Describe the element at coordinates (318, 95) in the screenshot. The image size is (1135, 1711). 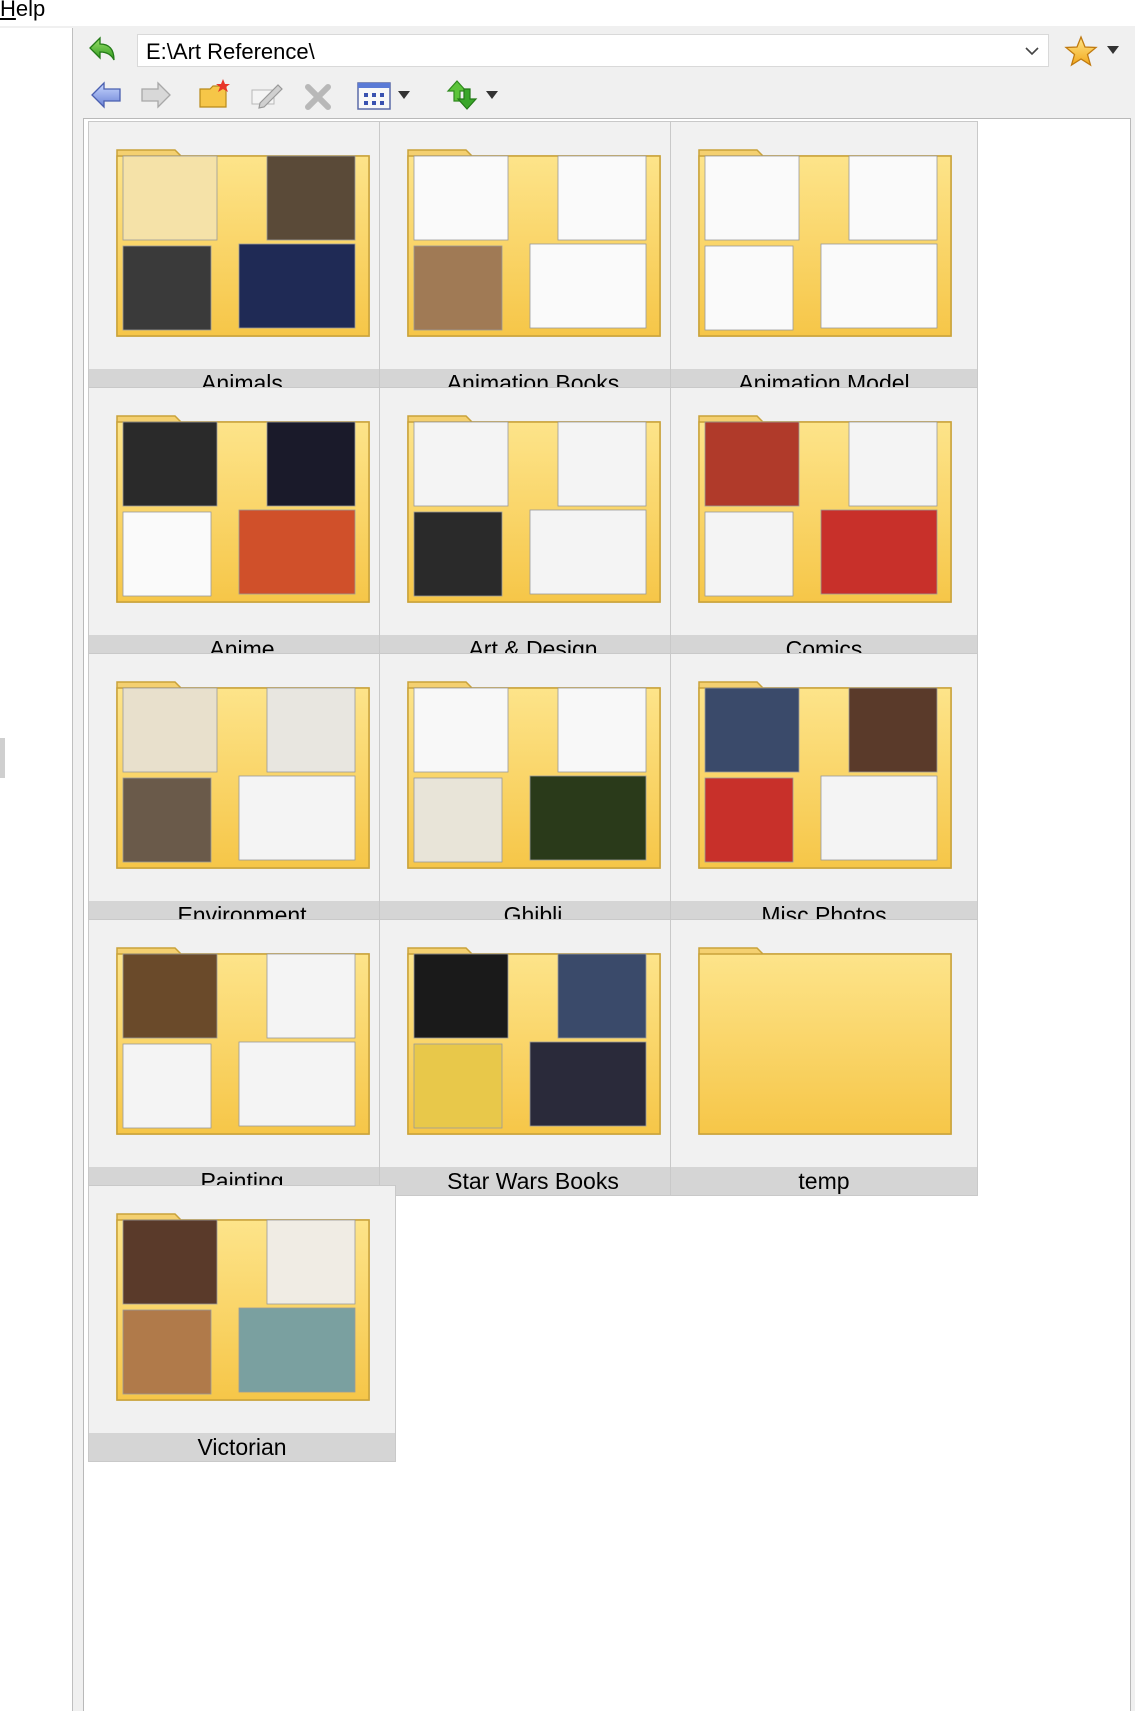
I see `delete-icon` at that location.